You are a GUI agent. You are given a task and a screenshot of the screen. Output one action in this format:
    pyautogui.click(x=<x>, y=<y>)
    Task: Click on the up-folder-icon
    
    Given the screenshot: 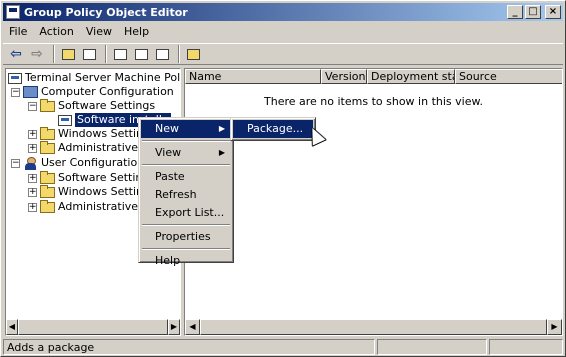 What is the action you would take?
    pyautogui.click(x=68, y=54)
    